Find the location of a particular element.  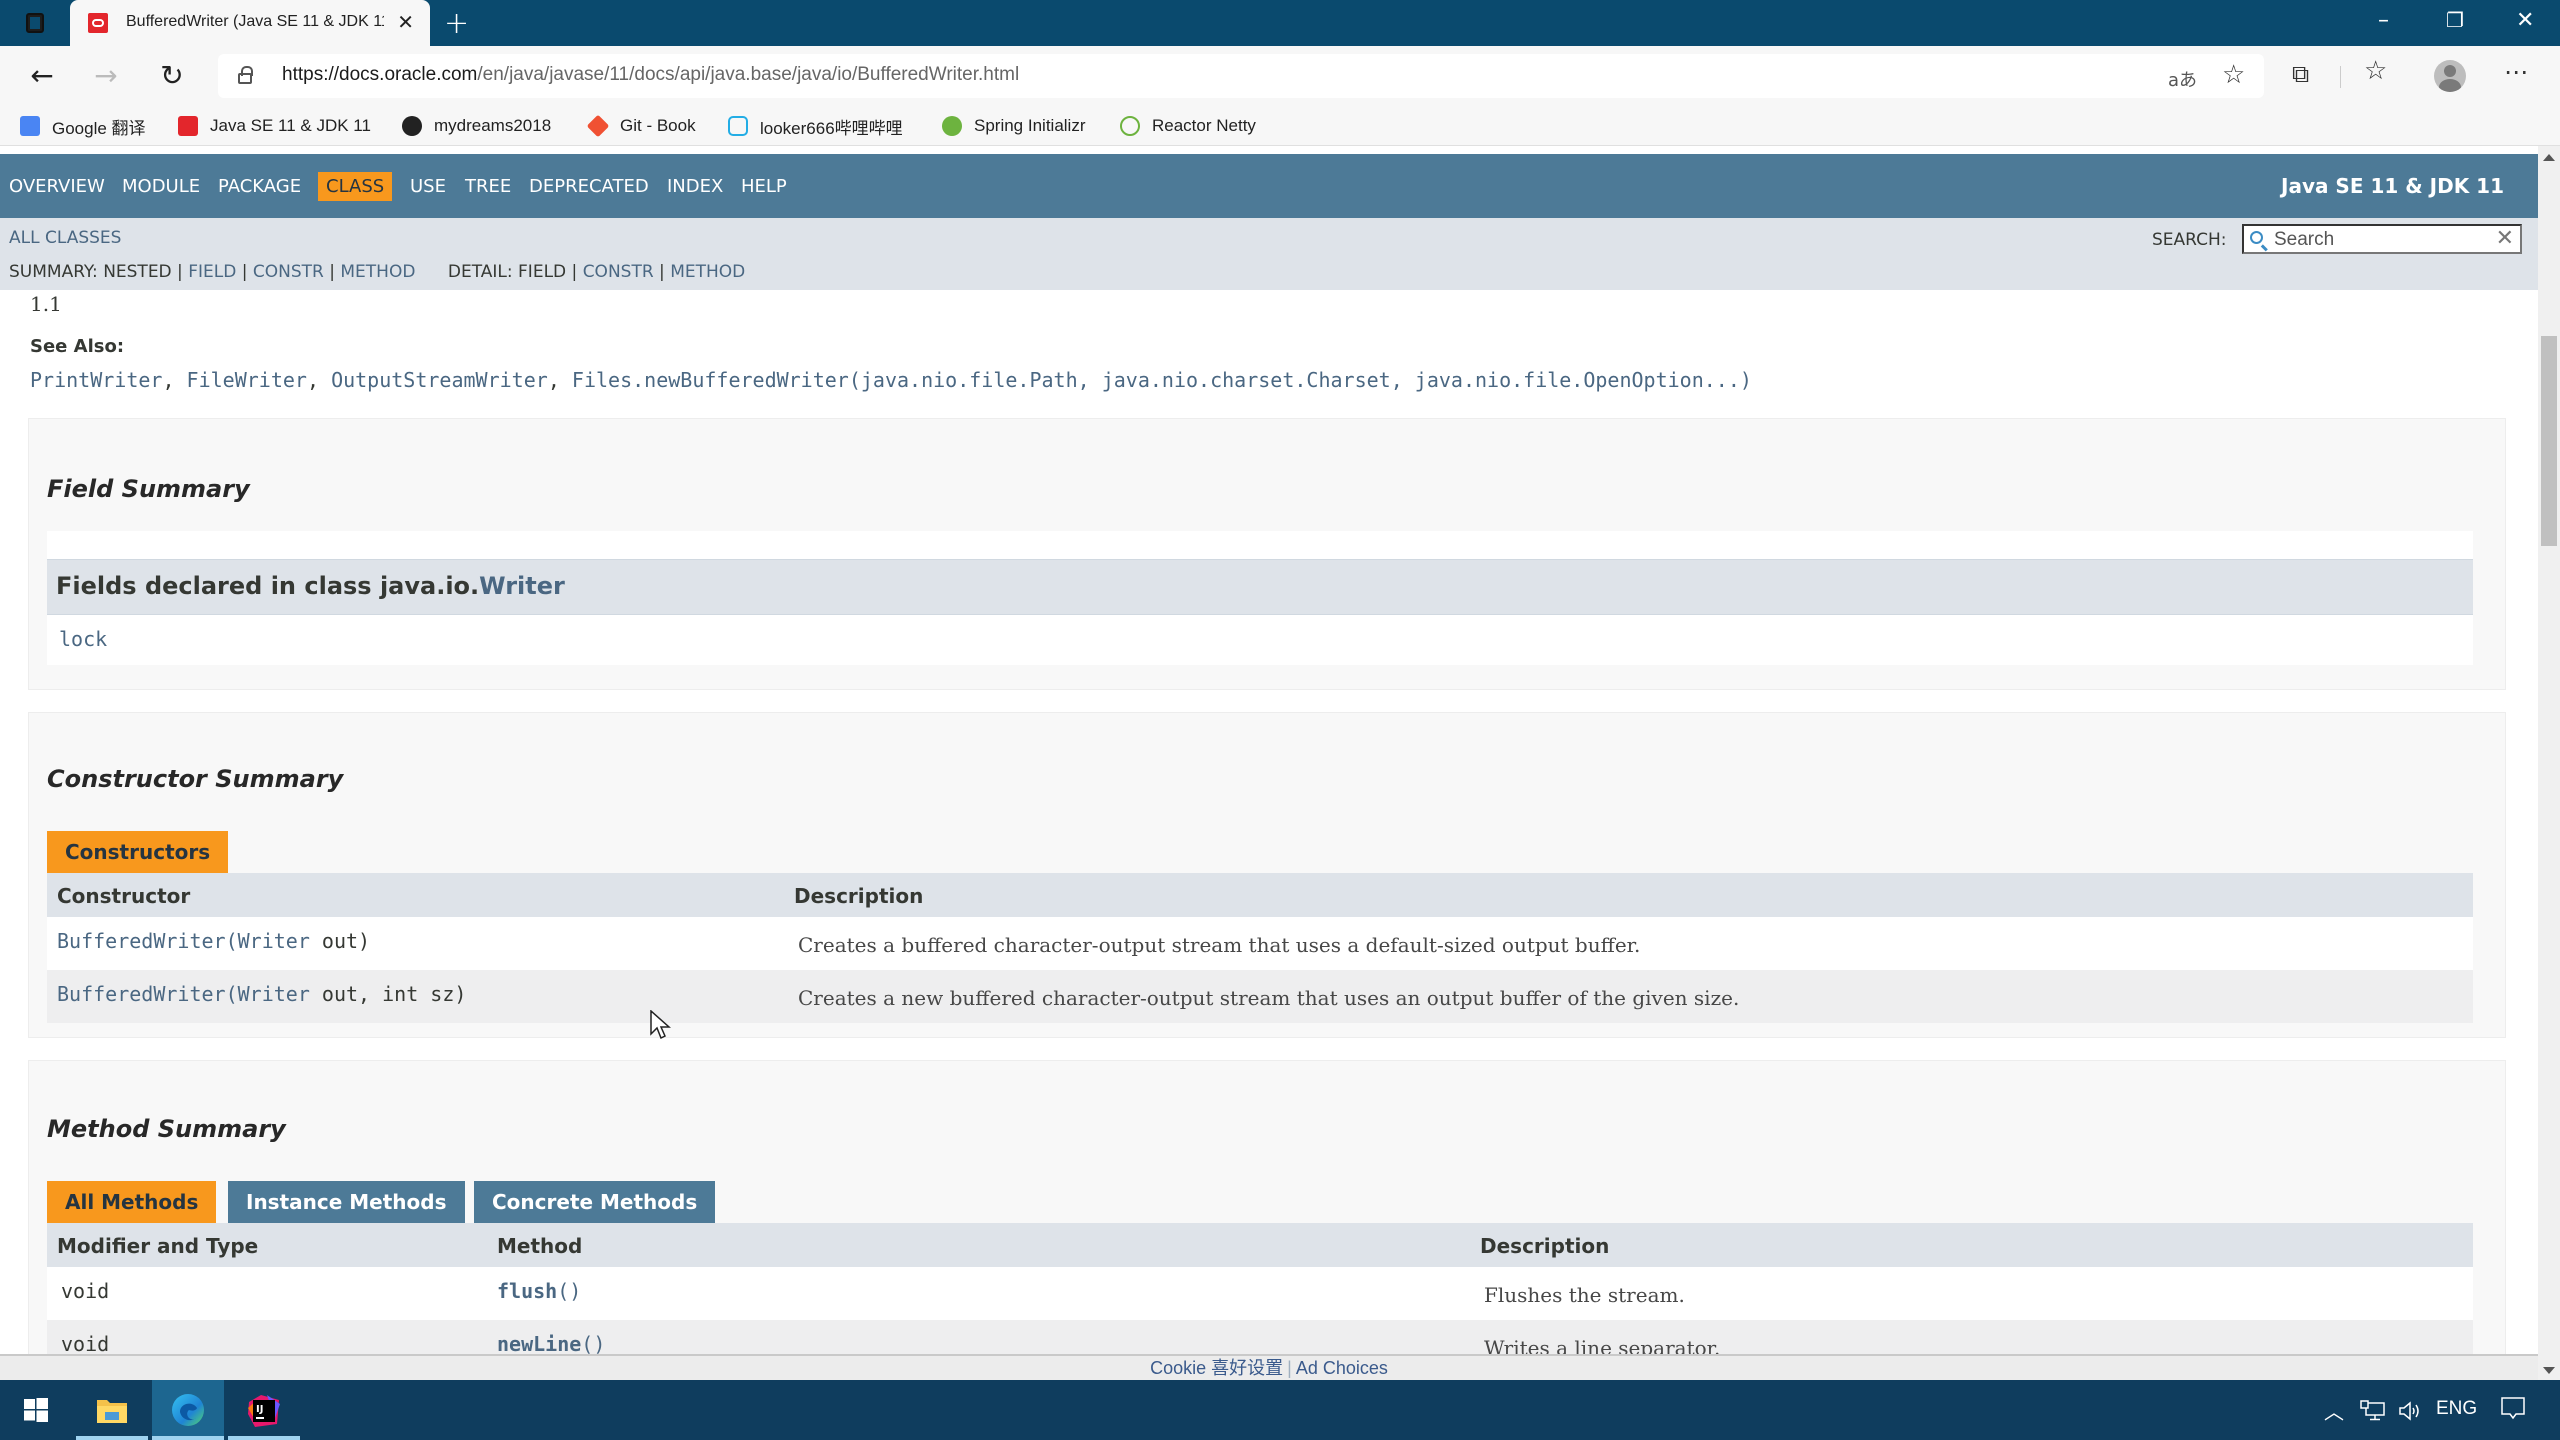

bookmark-label: Java SE 11 & JDK 11 is located at coordinates (290, 125).